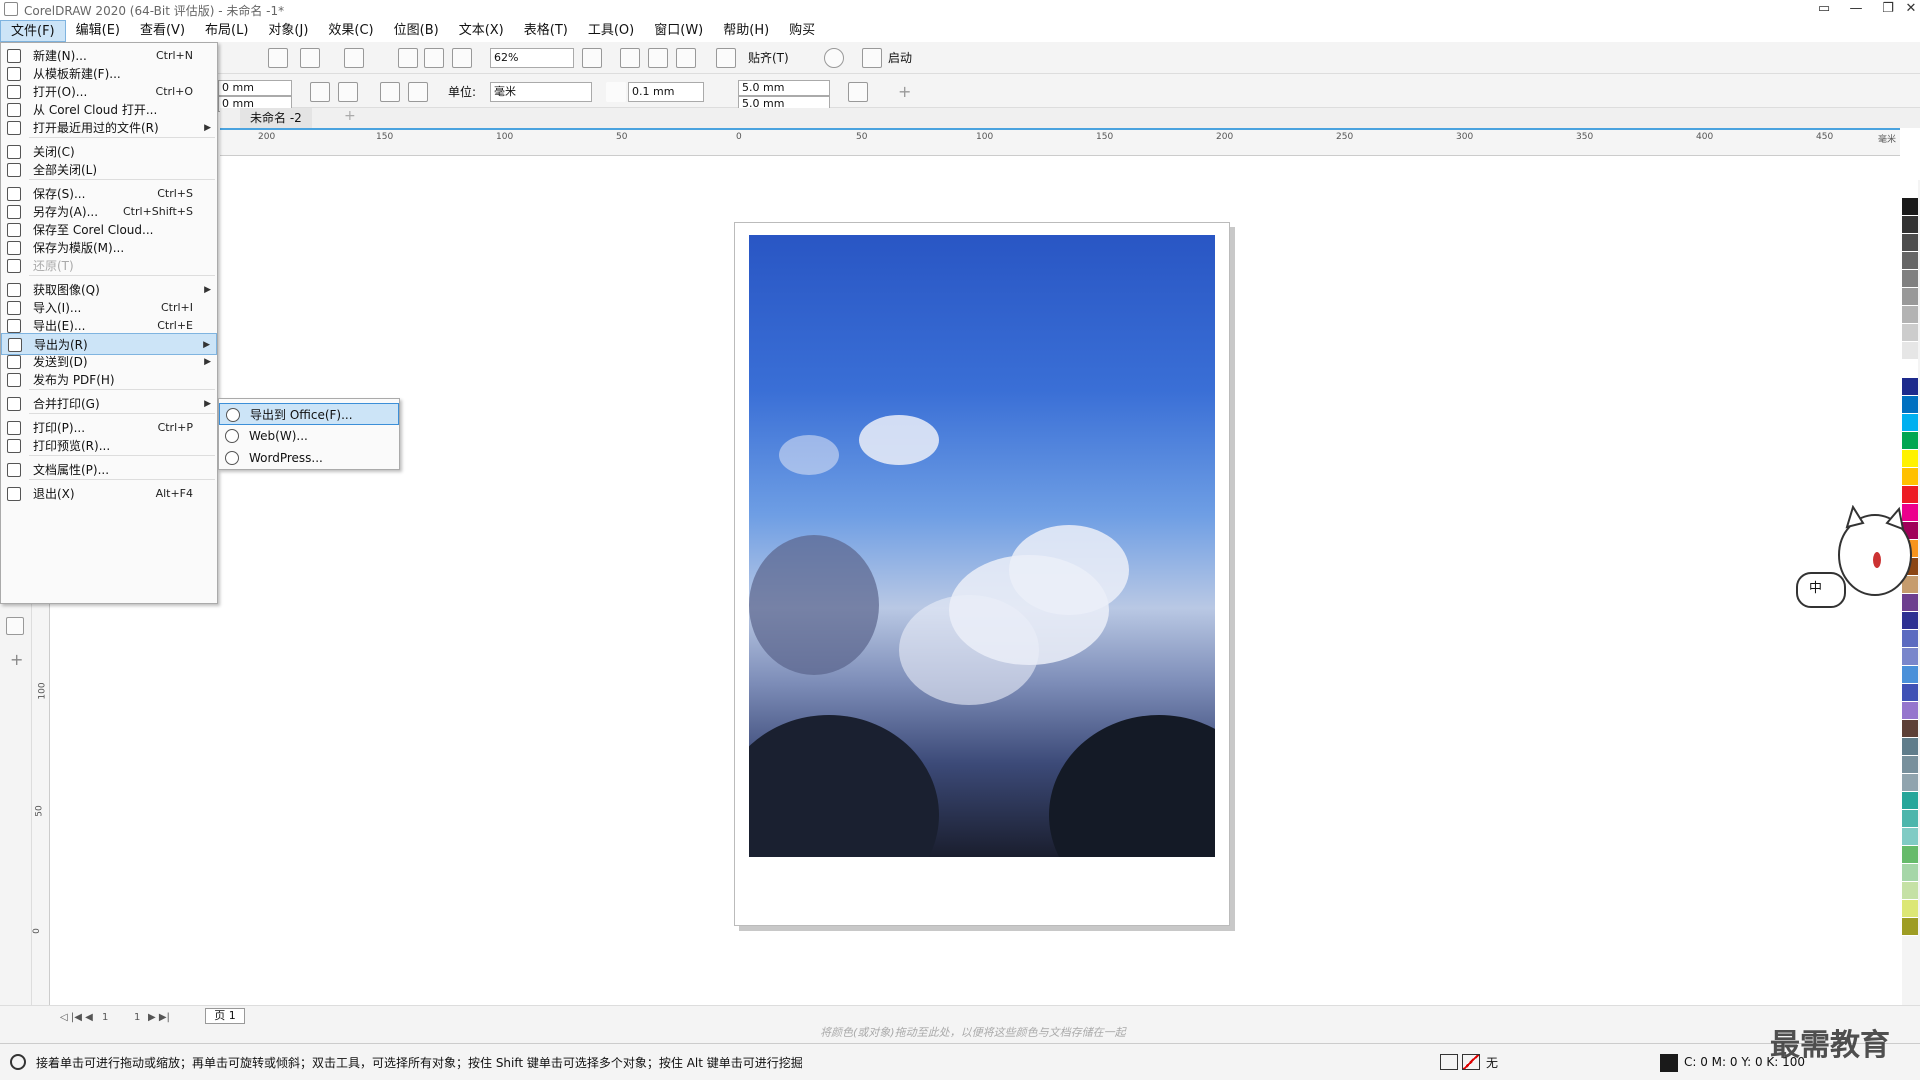 The height and width of the screenshot is (1080, 1920). What do you see at coordinates (481, 31) in the screenshot?
I see `menu-item: 文本(X)` at bounding box center [481, 31].